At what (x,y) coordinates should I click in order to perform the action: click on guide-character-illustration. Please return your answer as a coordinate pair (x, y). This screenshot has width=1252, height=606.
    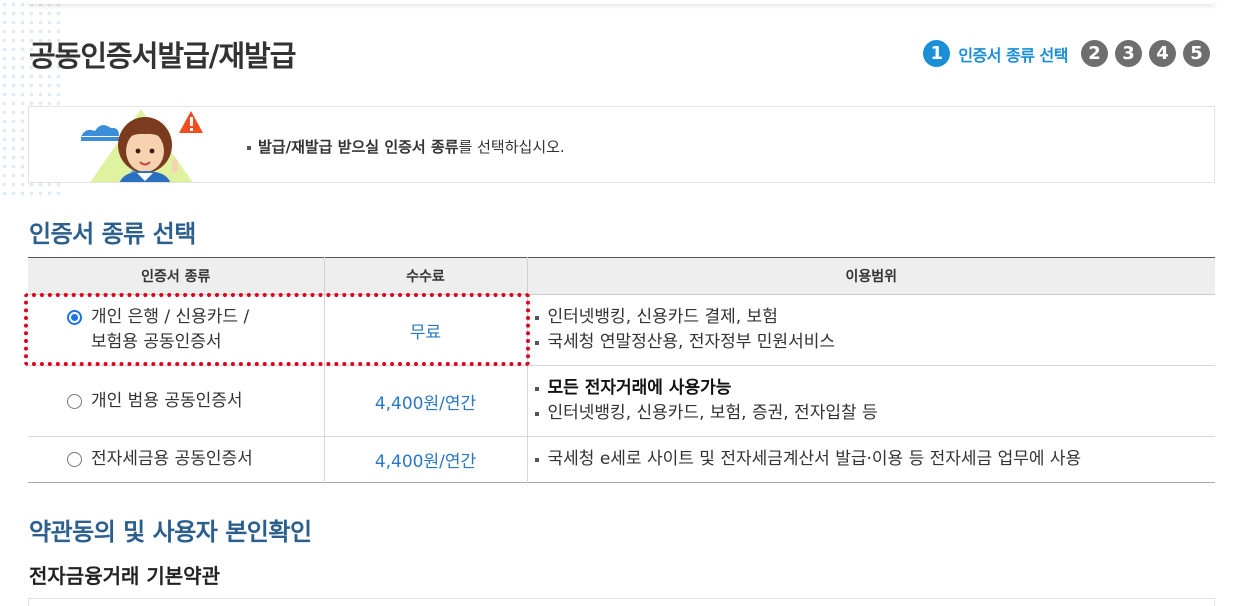
    Looking at the image, I should click on (142, 145).